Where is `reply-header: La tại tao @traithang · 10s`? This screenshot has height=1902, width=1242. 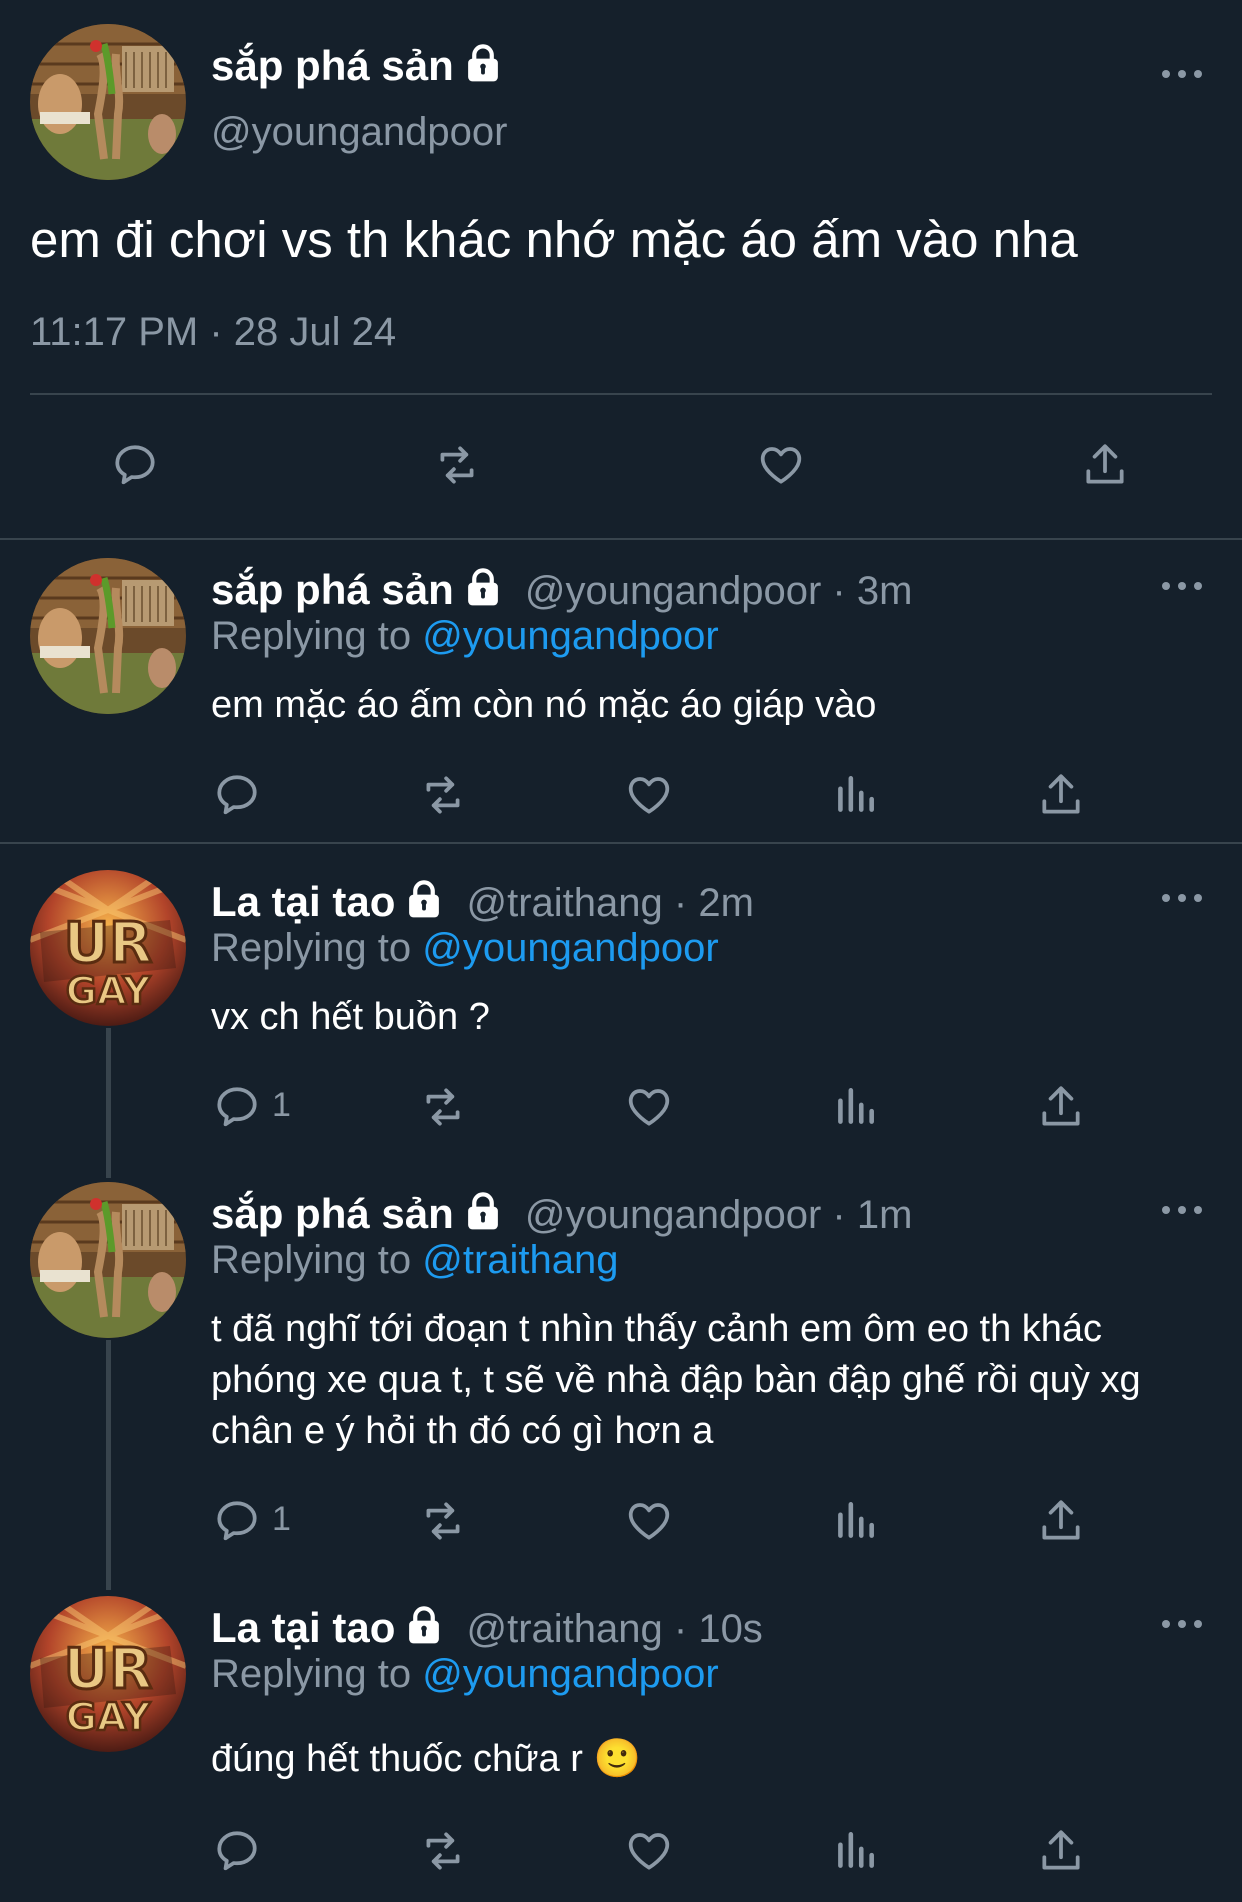
reply-header: La tại tao @traithang · 10s is located at coordinates (487, 1628).